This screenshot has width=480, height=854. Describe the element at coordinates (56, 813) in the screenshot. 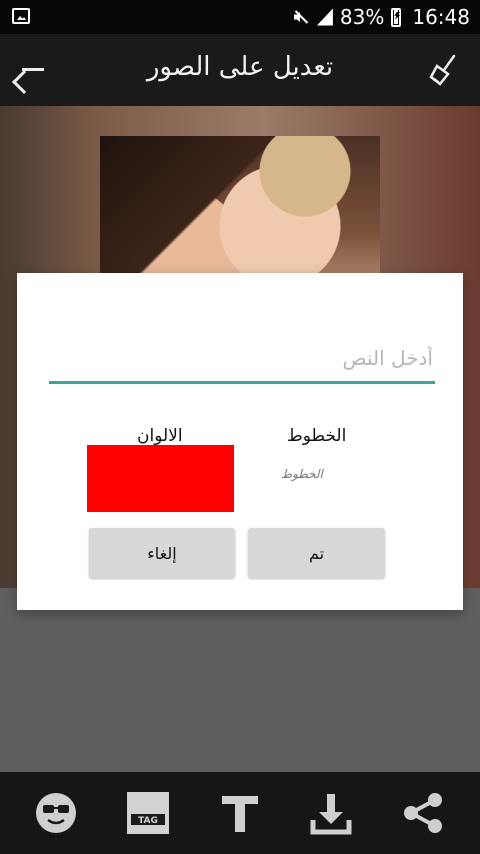

I see `emoji-icon` at that location.